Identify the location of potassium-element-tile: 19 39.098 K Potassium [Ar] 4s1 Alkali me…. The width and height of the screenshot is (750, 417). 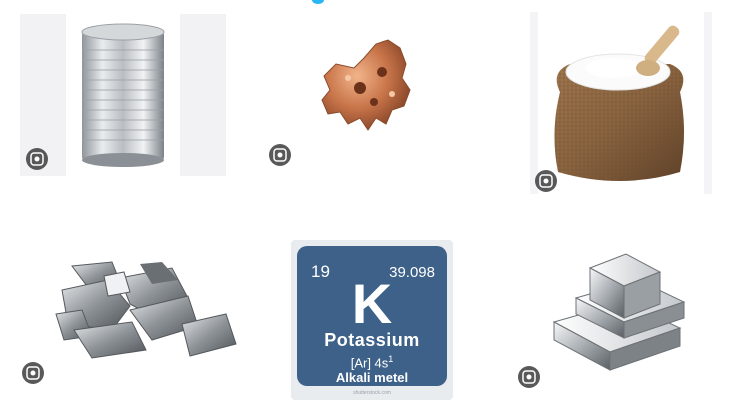
(372, 316).